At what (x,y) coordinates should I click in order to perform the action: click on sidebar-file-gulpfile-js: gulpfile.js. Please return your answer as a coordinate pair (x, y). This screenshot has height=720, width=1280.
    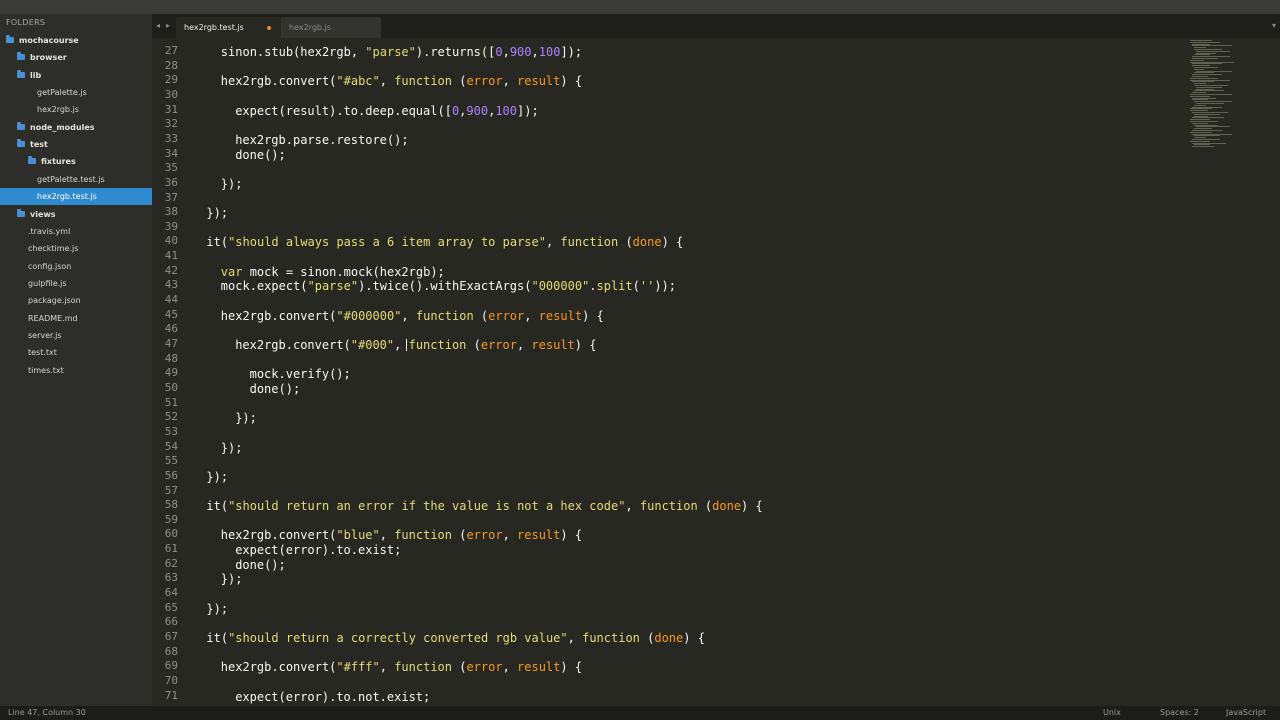
    Looking at the image, I should click on (76, 283).